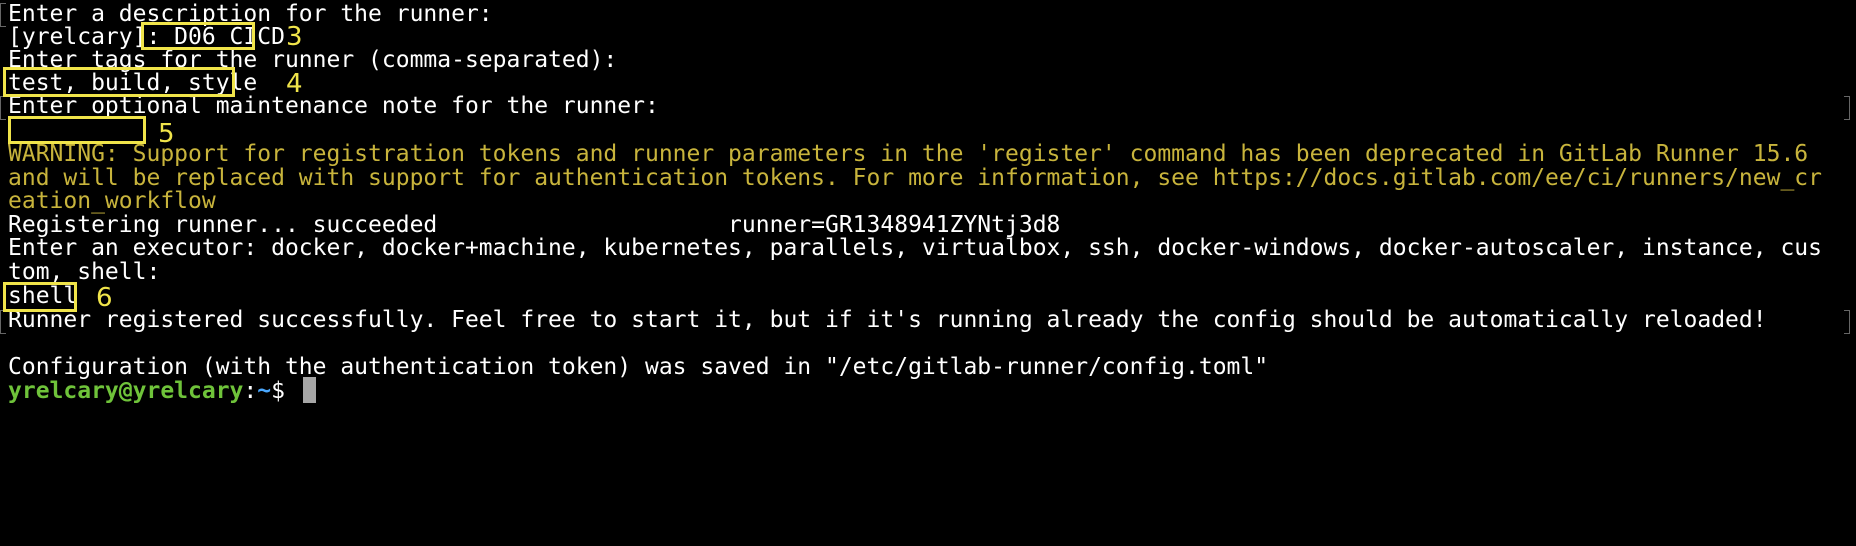  What do you see at coordinates (166, 134) in the screenshot?
I see `annotation-number-5: 5` at bounding box center [166, 134].